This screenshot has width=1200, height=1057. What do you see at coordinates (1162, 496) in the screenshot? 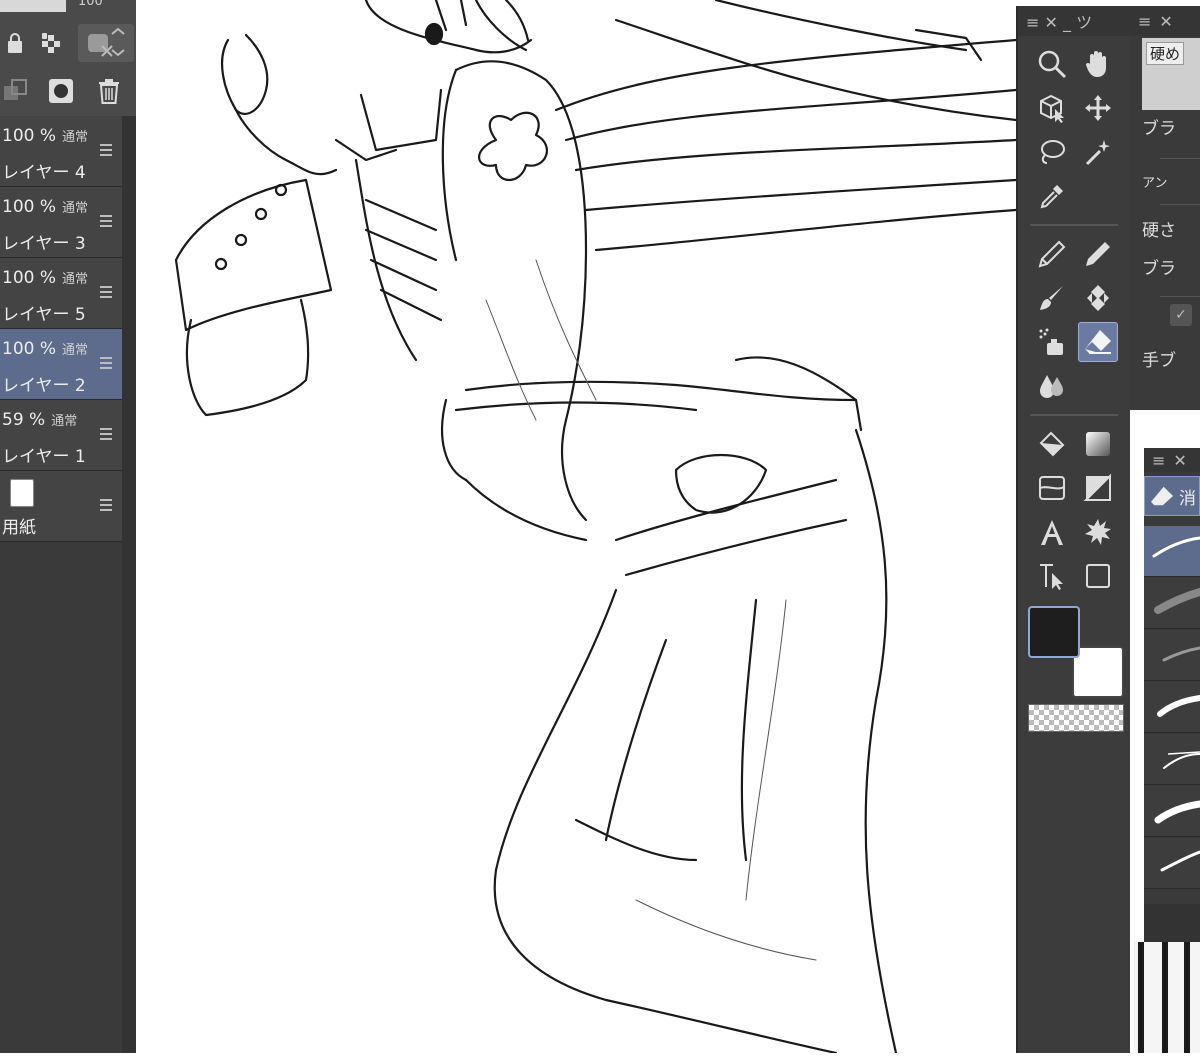
I see `eraser-icon` at bounding box center [1162, 496].